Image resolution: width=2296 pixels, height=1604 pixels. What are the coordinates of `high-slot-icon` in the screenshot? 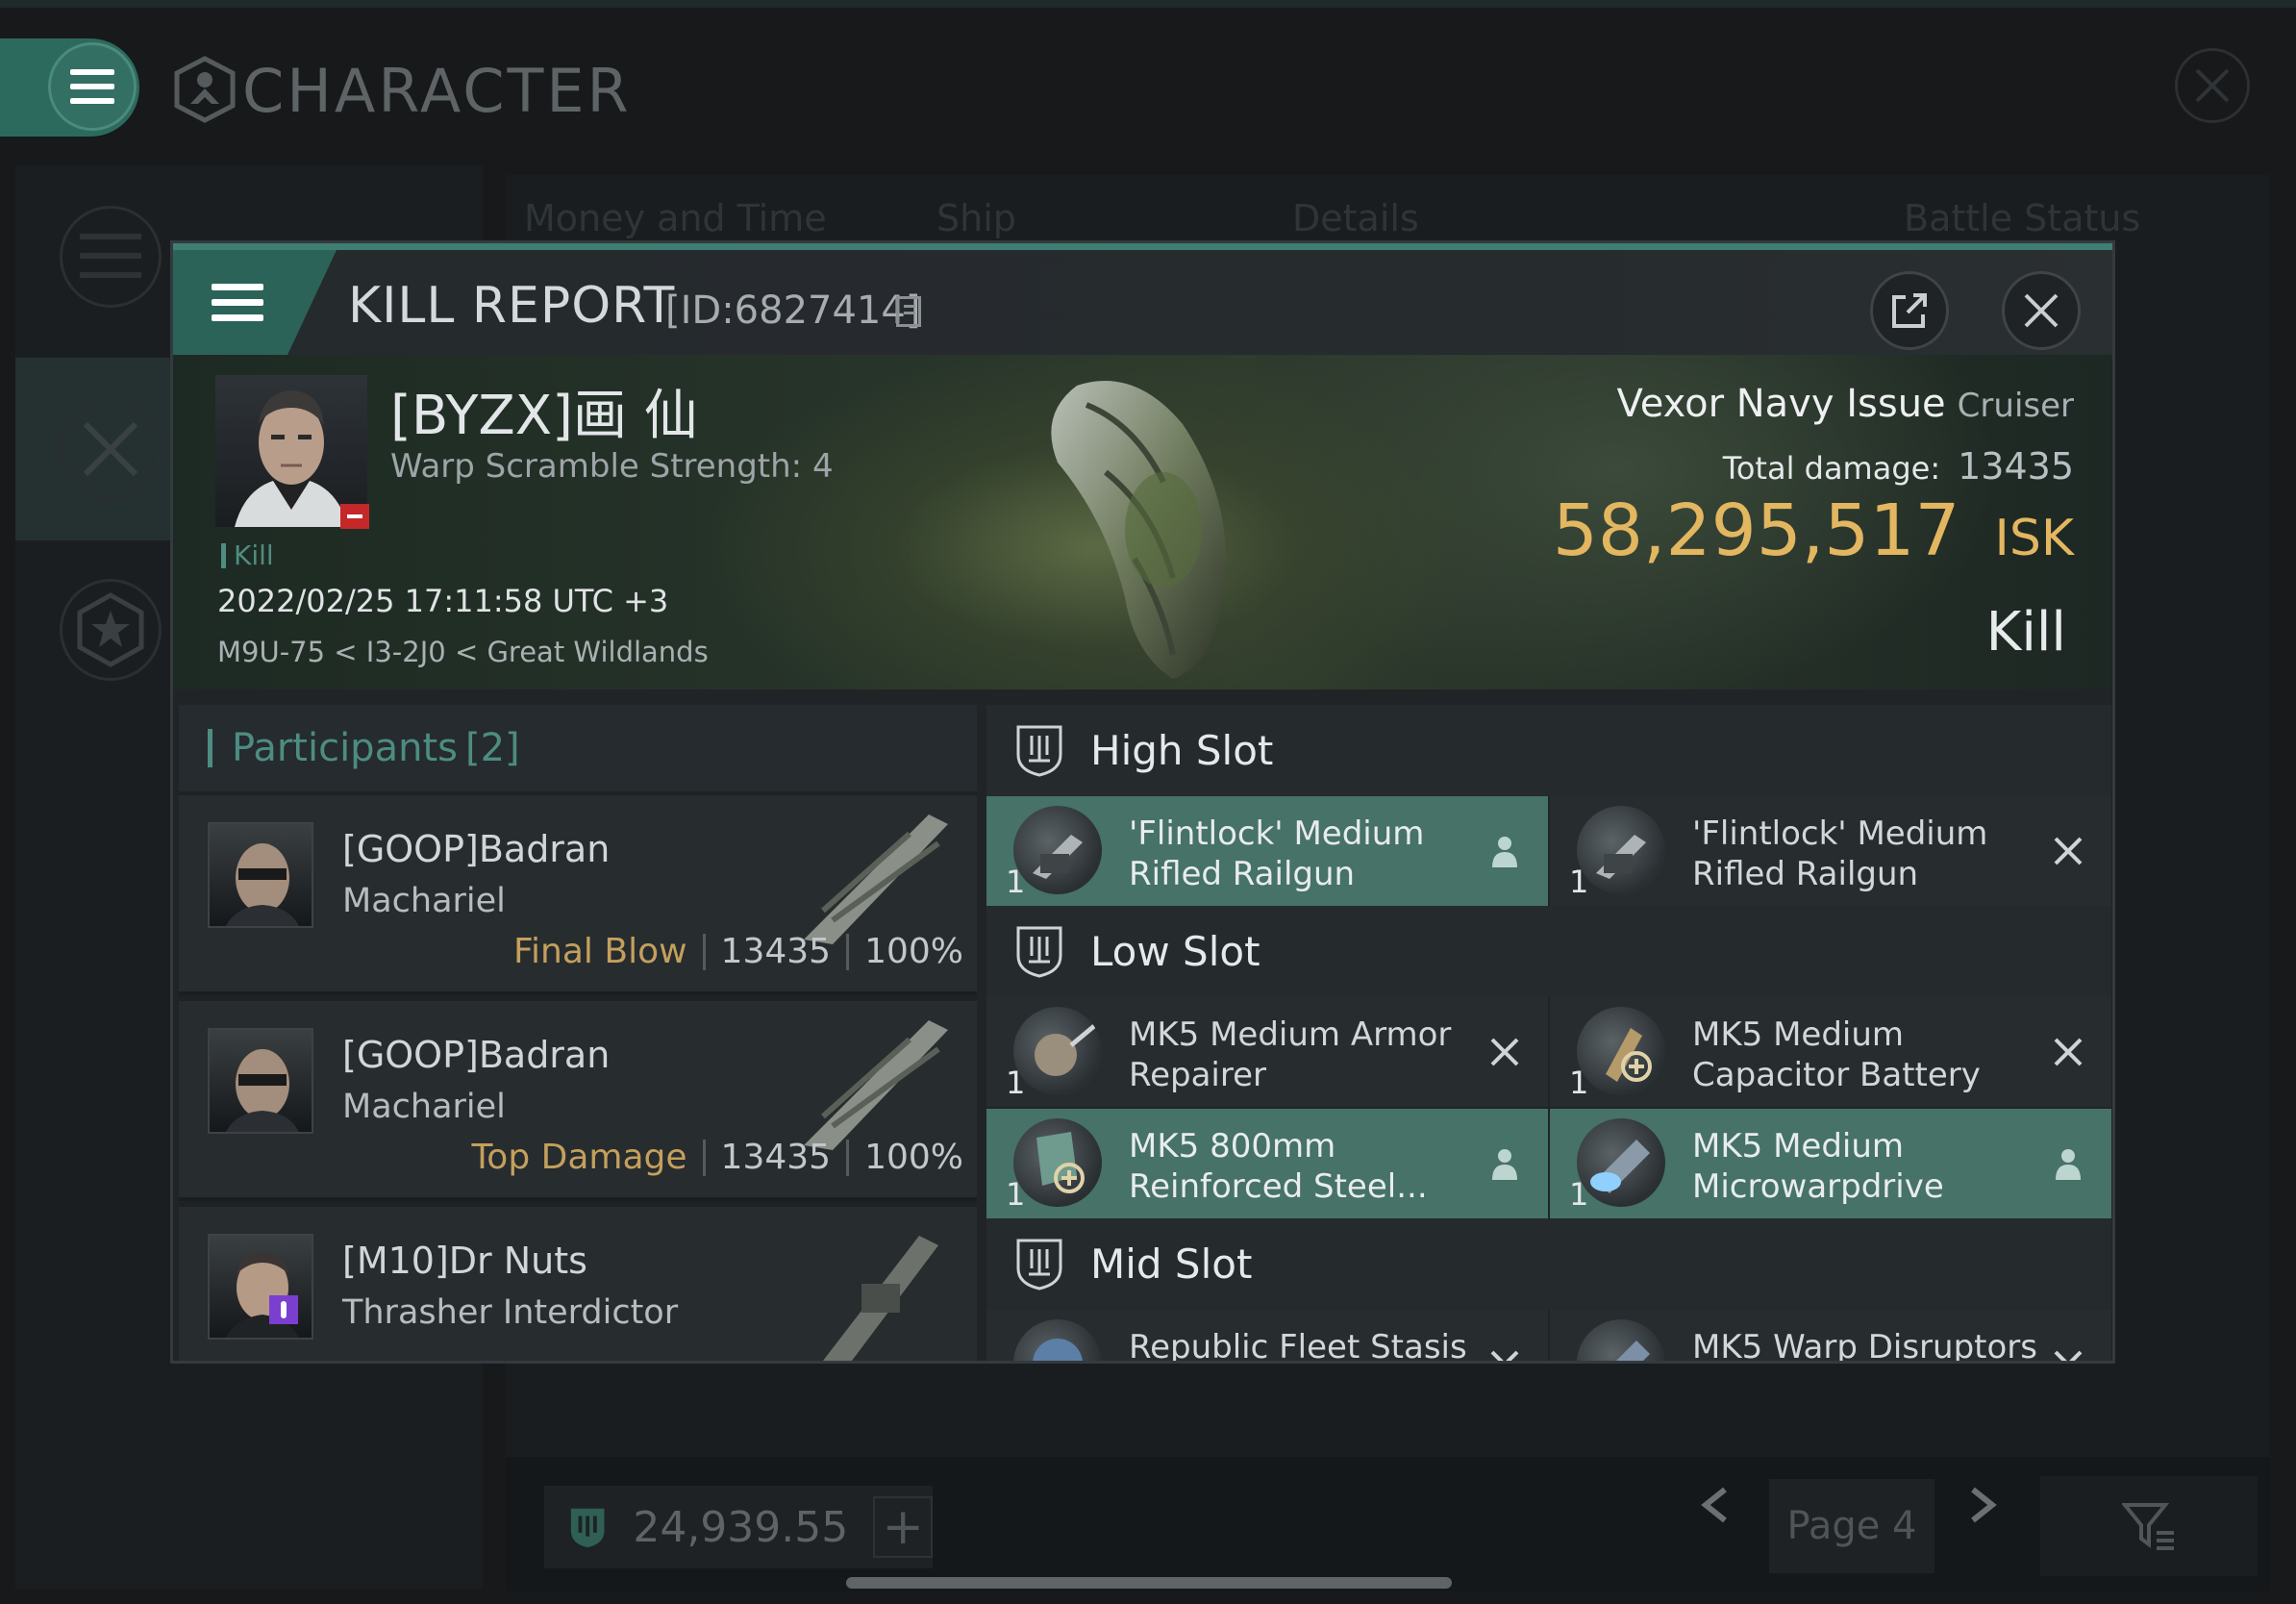 It's located at (1039, 751).